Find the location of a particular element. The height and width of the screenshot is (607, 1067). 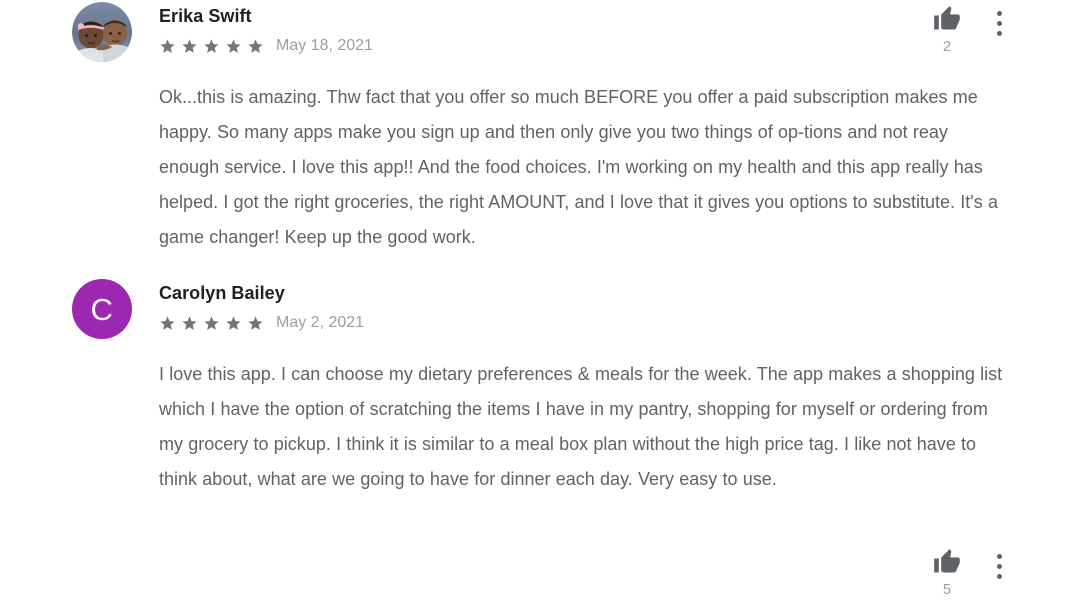

reviewer-name: Carolyn Bailey is located at coordinates (222, 293).